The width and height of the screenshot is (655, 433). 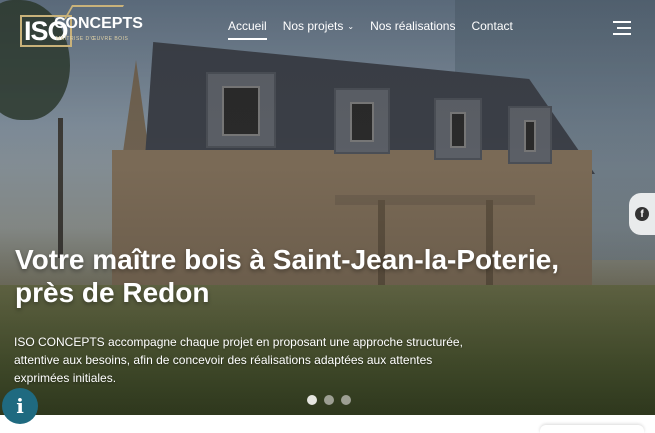 What do you see at coordinates (318, 29) in the screenshot?
I see `nav-item-nos-projets: Nos projets ⌄` at bounding box center [318, 29].